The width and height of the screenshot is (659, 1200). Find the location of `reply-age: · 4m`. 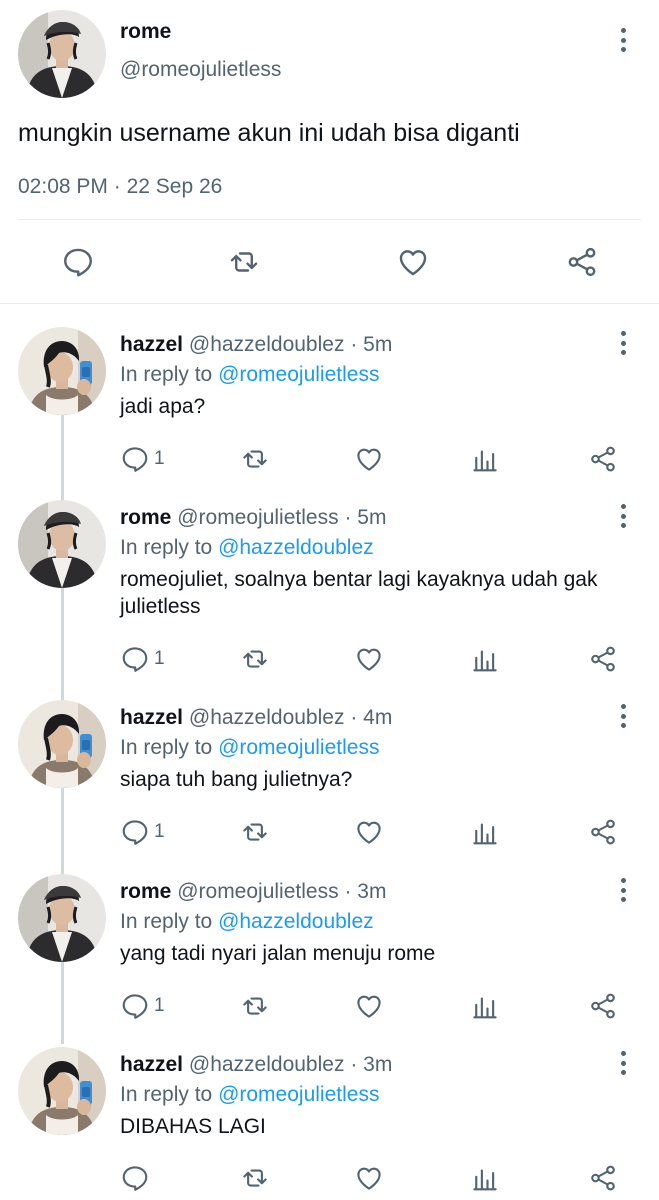

reply-age: · 4m is located at coordinates (371, 717).